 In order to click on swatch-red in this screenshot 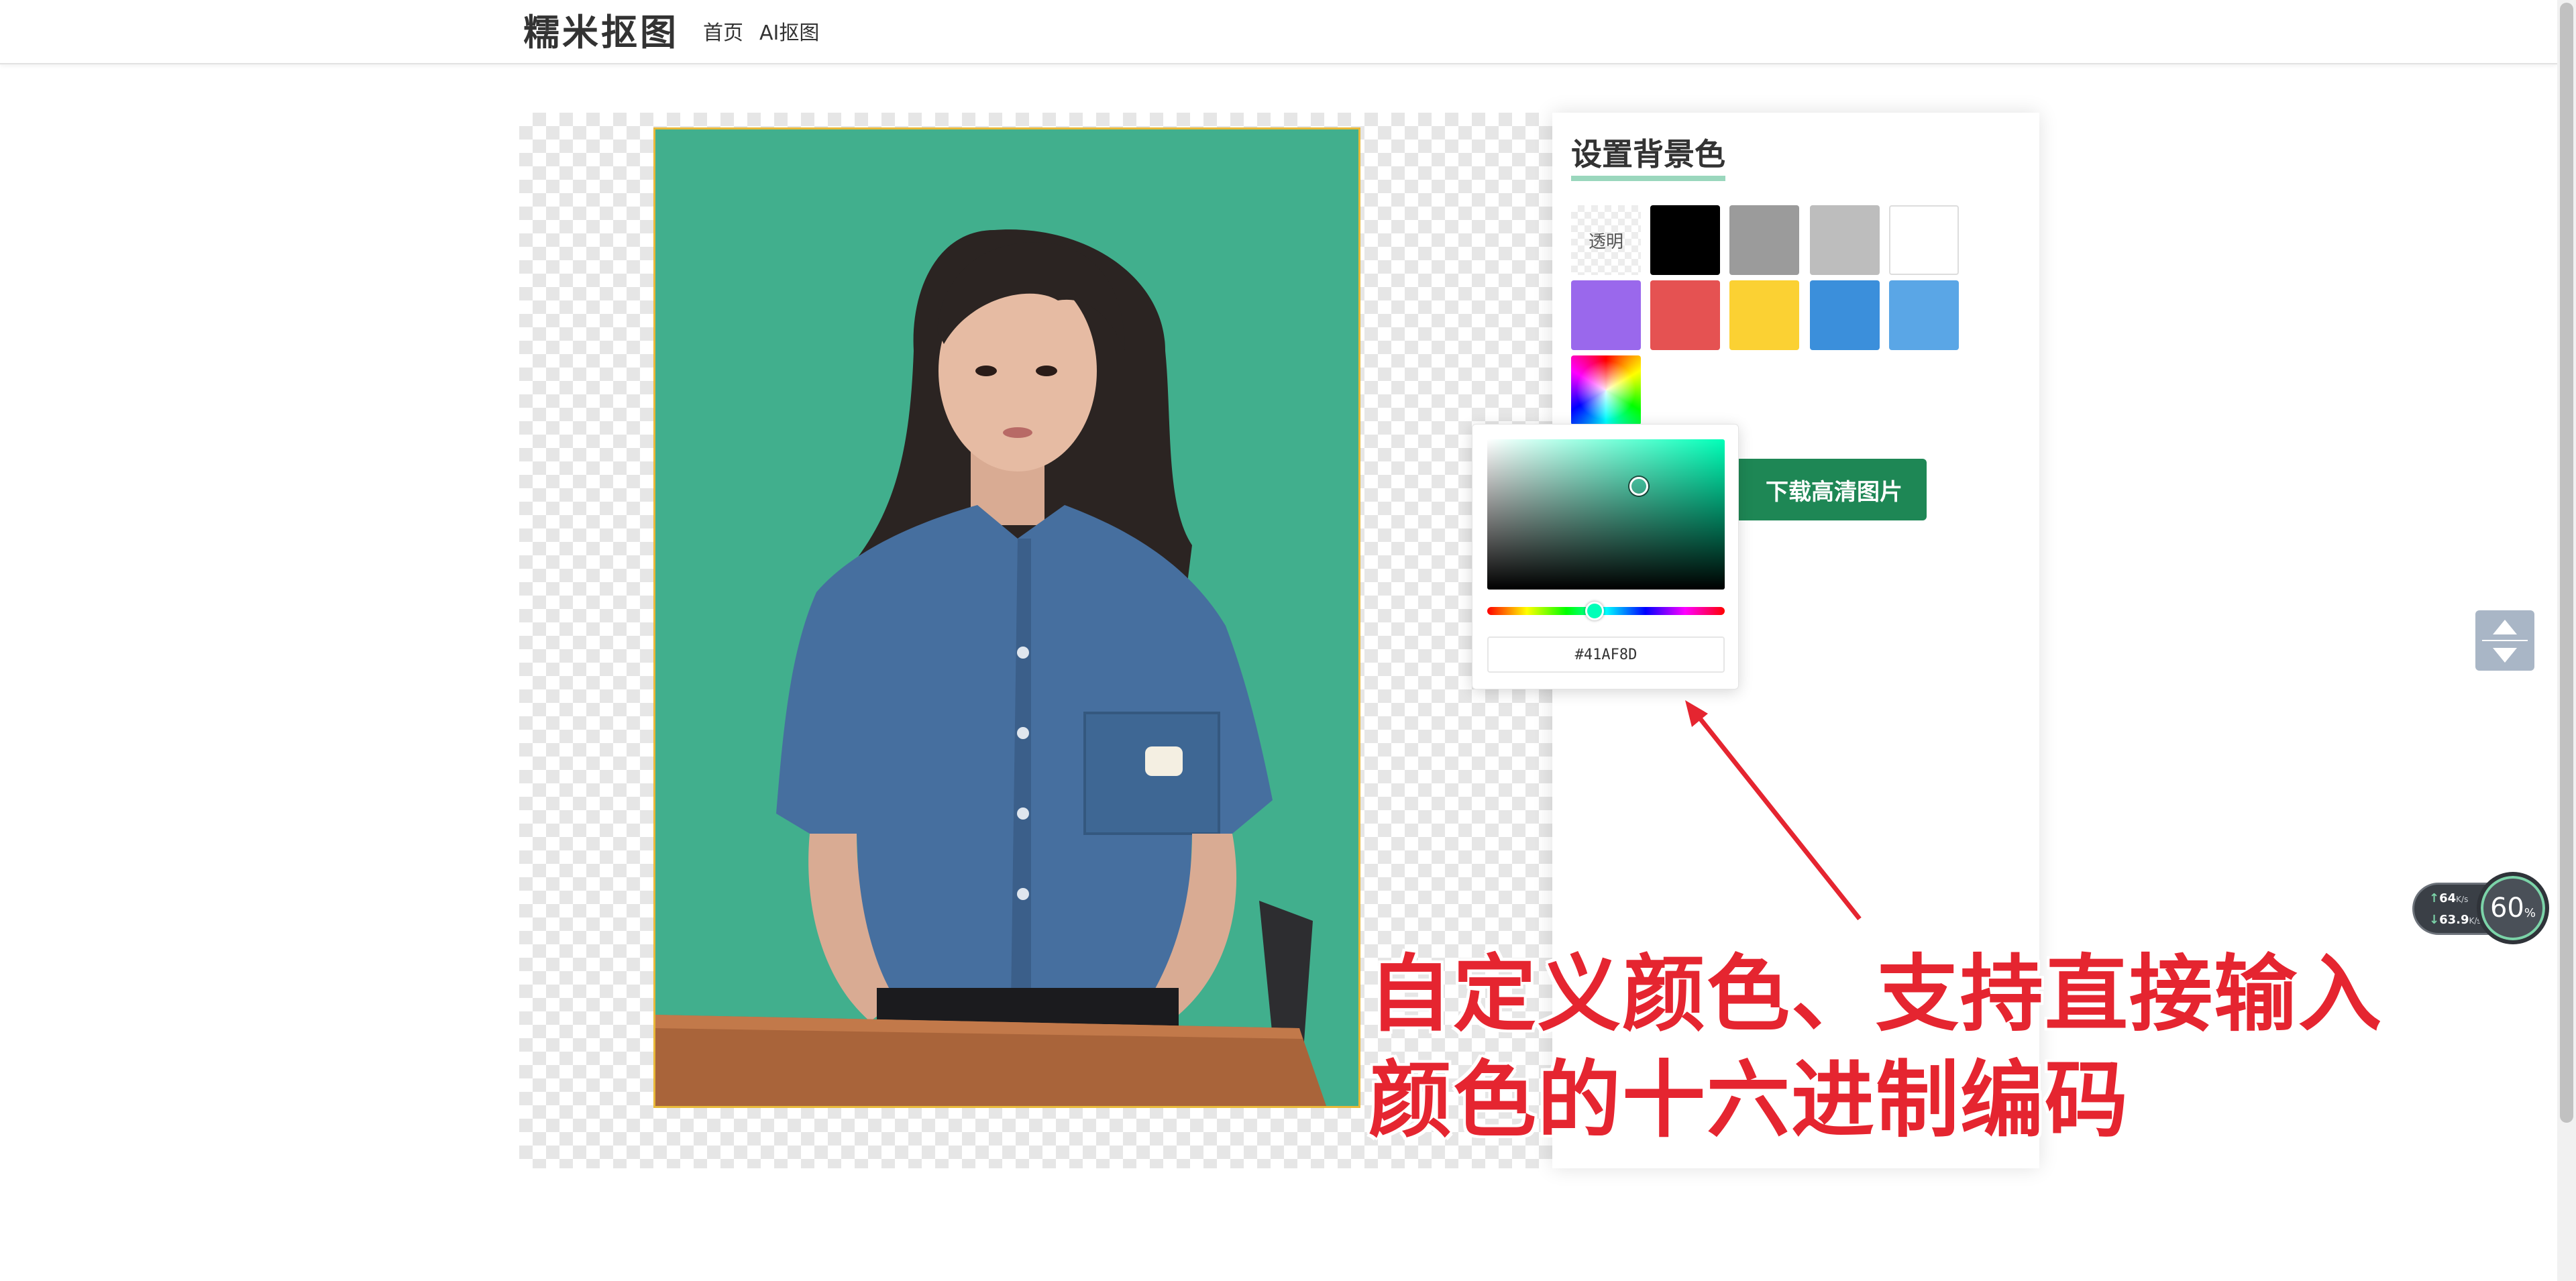, I will do `click(1685, 315)`.